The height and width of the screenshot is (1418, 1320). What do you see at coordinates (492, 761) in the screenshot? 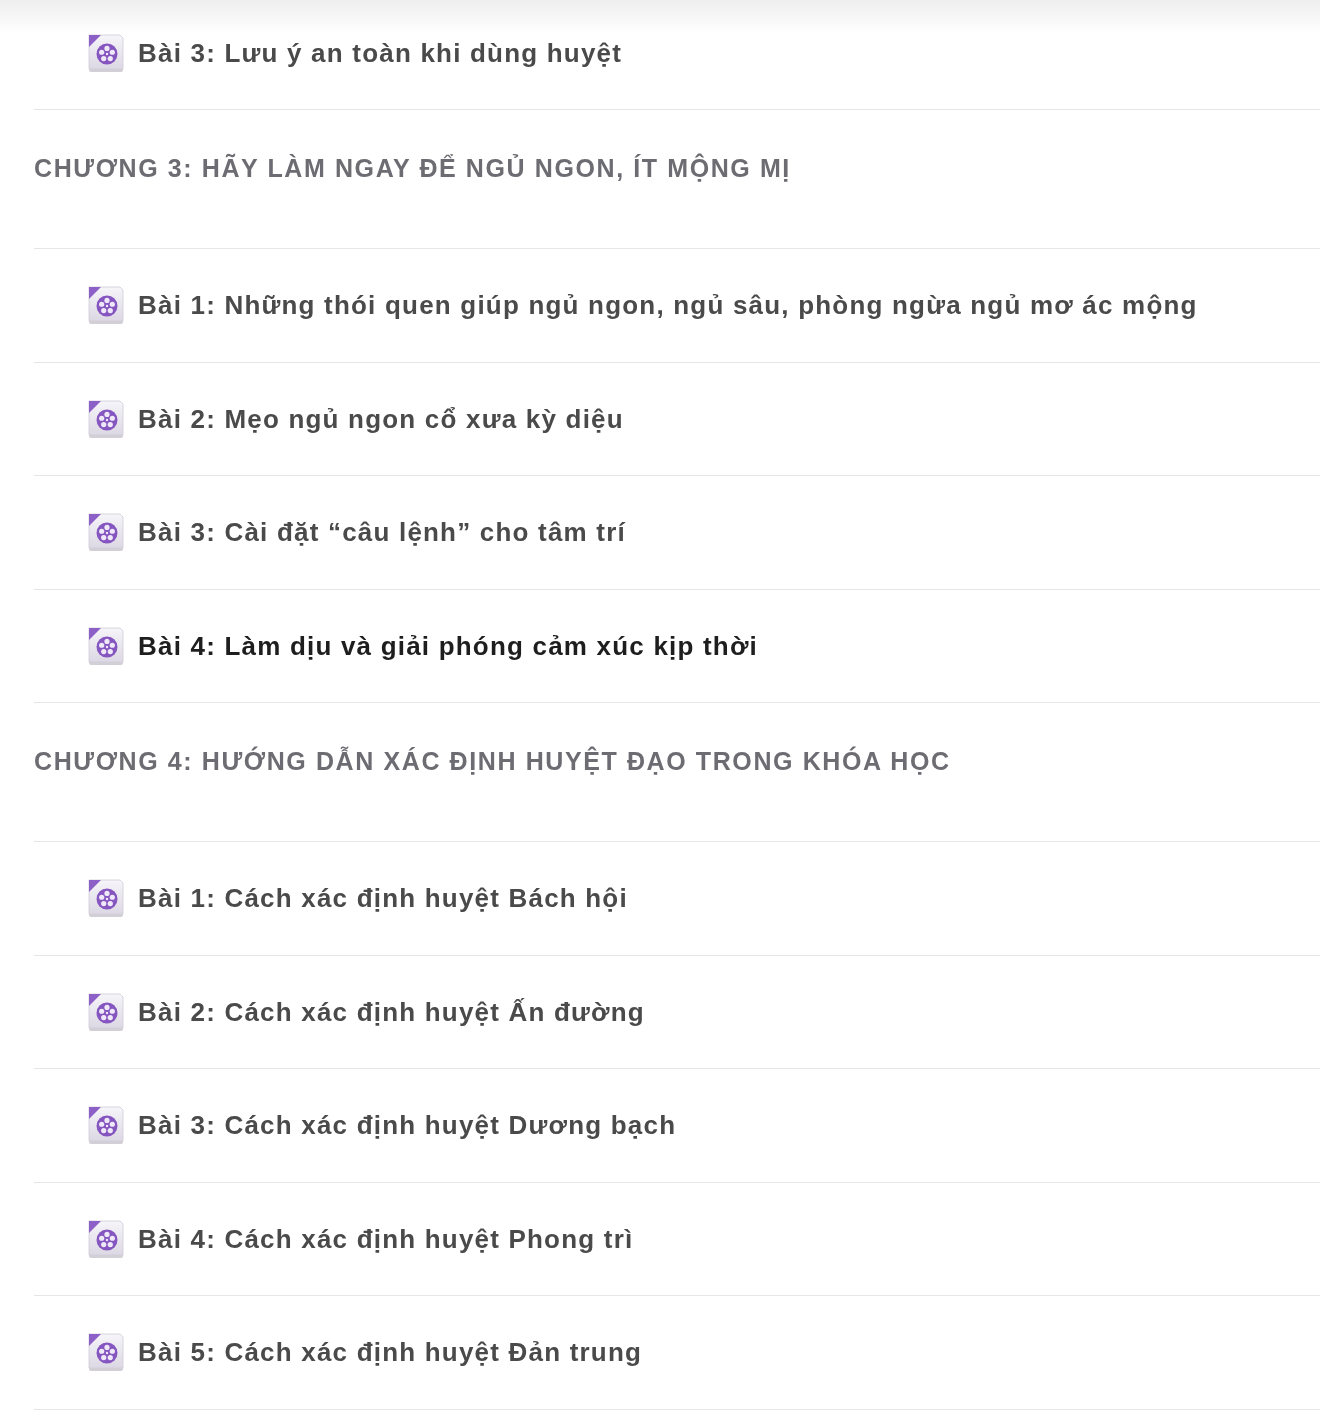
I see `chapter-heading: CHƯƠNG 4: HƯỚNG DẪN XÁC ĐỊNH HUYỆT ĐẠO TRONG KHÓA HỌC` at bounding box center [492, 761].